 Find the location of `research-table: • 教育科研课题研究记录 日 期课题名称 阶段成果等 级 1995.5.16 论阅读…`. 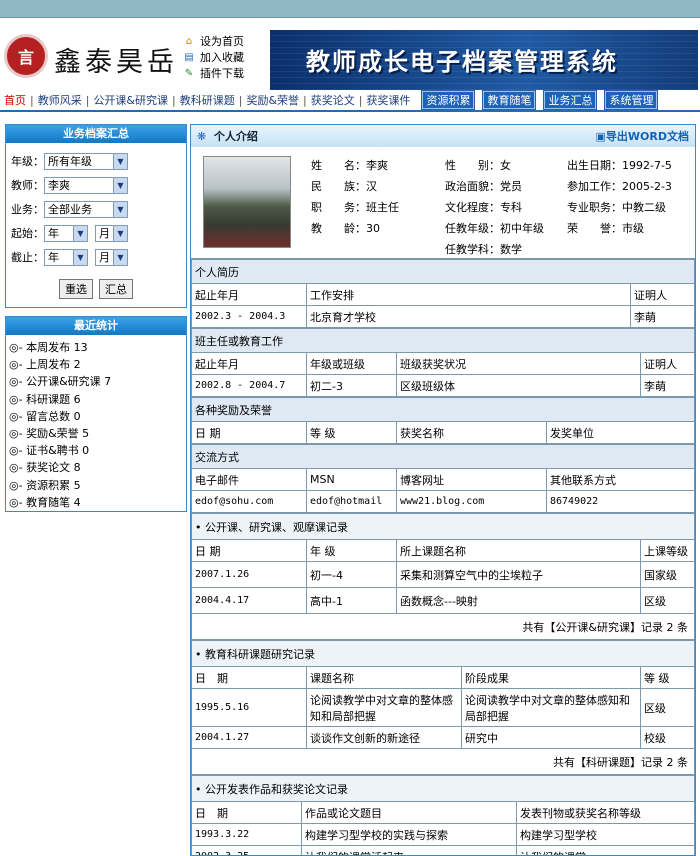

research-table: • 教育科研课题研究记录 日 期课题名称 阶段成果等 级 1995.5.16 论阅读… is located at coordinates (443, 707).